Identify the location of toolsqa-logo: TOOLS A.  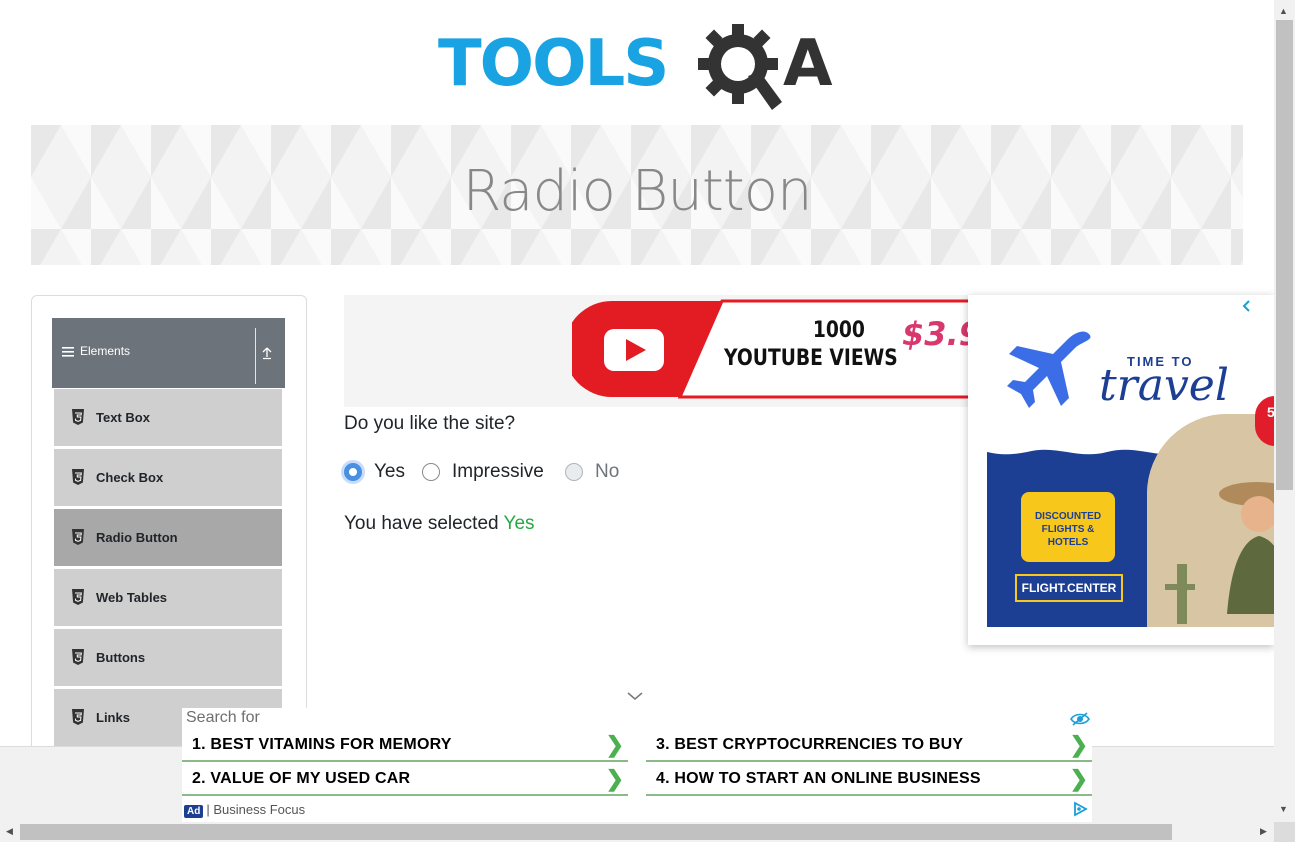
(639, 66).